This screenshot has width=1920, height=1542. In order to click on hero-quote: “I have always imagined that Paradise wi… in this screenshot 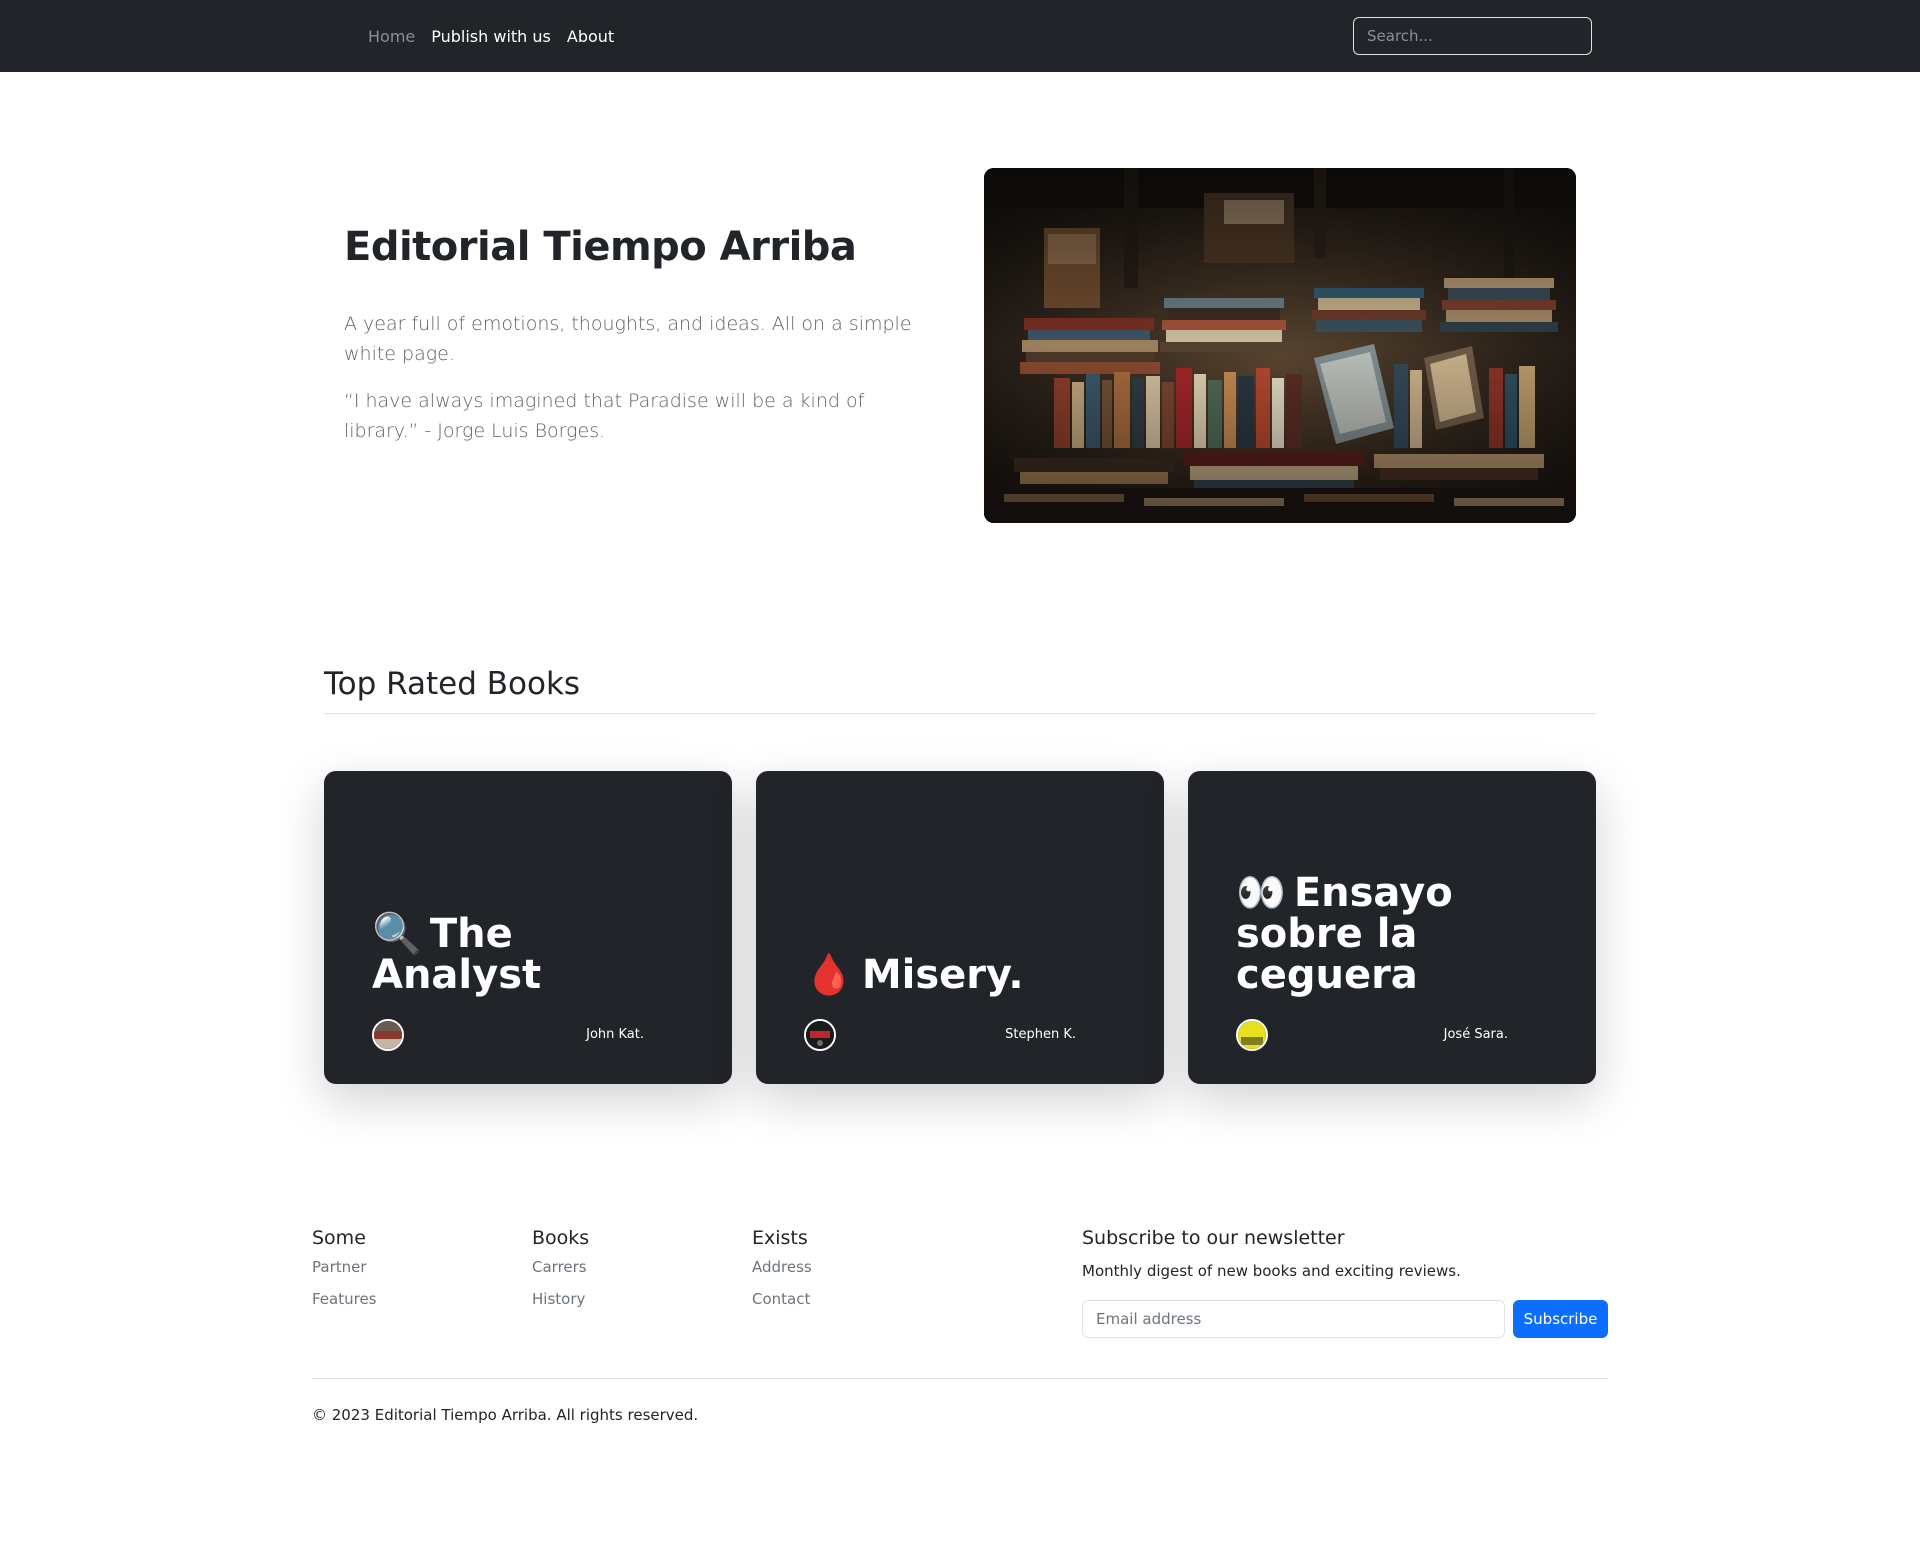, I will do `click(604, 416)`.